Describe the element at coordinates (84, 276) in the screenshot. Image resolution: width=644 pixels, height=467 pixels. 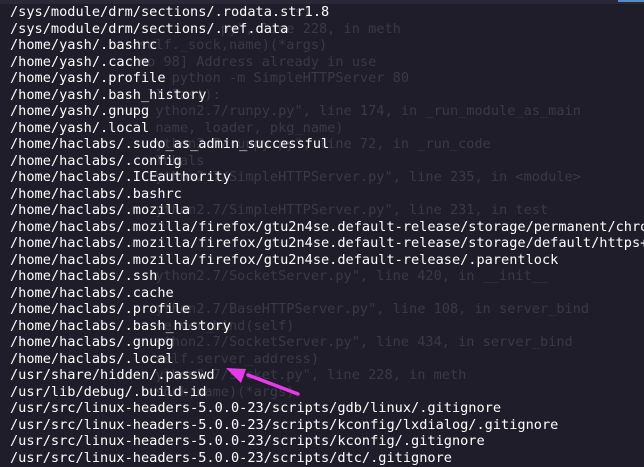
I see `output-line: /home/haclabs/.ssh` at that location.